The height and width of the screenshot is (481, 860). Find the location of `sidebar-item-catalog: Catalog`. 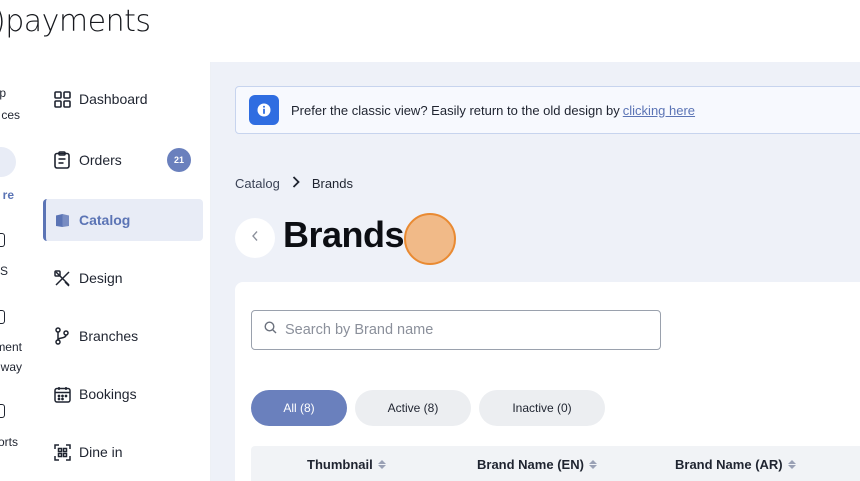

sidebar-item-catalog: Catalog is located at coordinates (123, 220).